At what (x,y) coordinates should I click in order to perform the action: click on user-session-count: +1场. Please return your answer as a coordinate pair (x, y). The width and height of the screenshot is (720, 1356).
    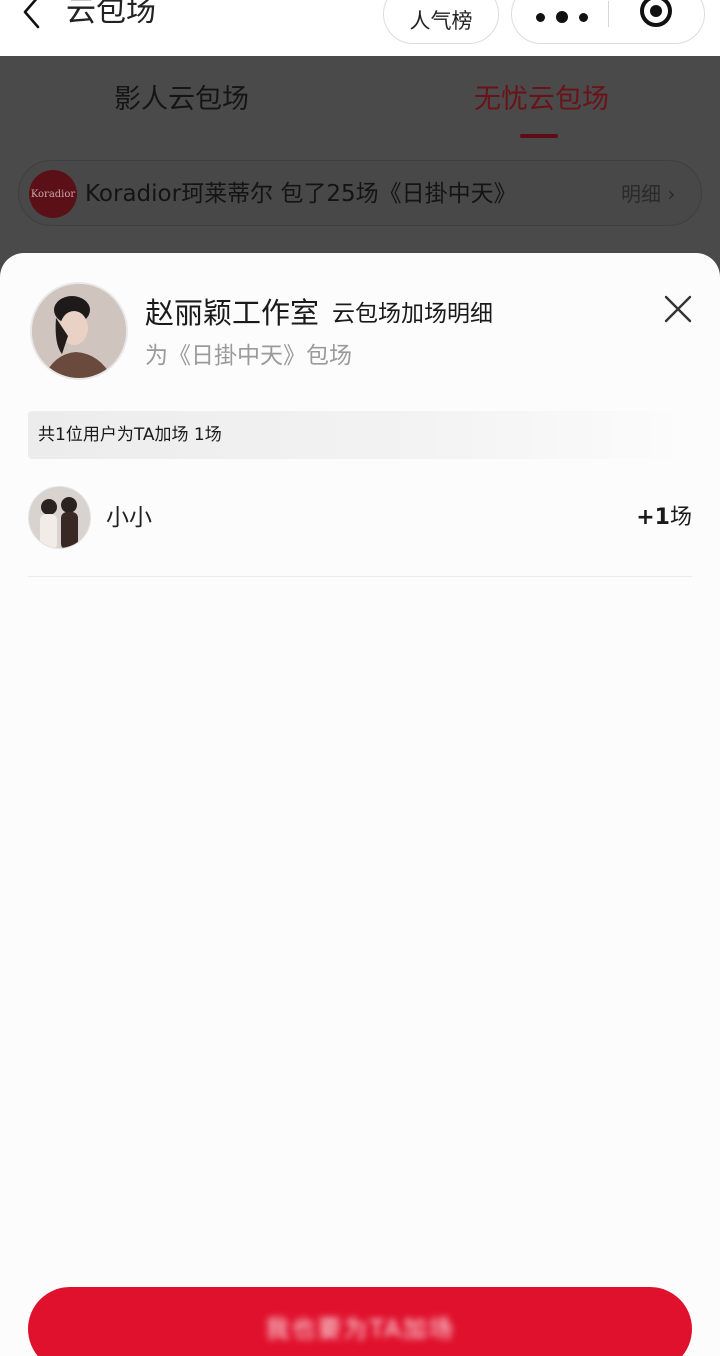
    Looking at the image, I should click on (664, 518).